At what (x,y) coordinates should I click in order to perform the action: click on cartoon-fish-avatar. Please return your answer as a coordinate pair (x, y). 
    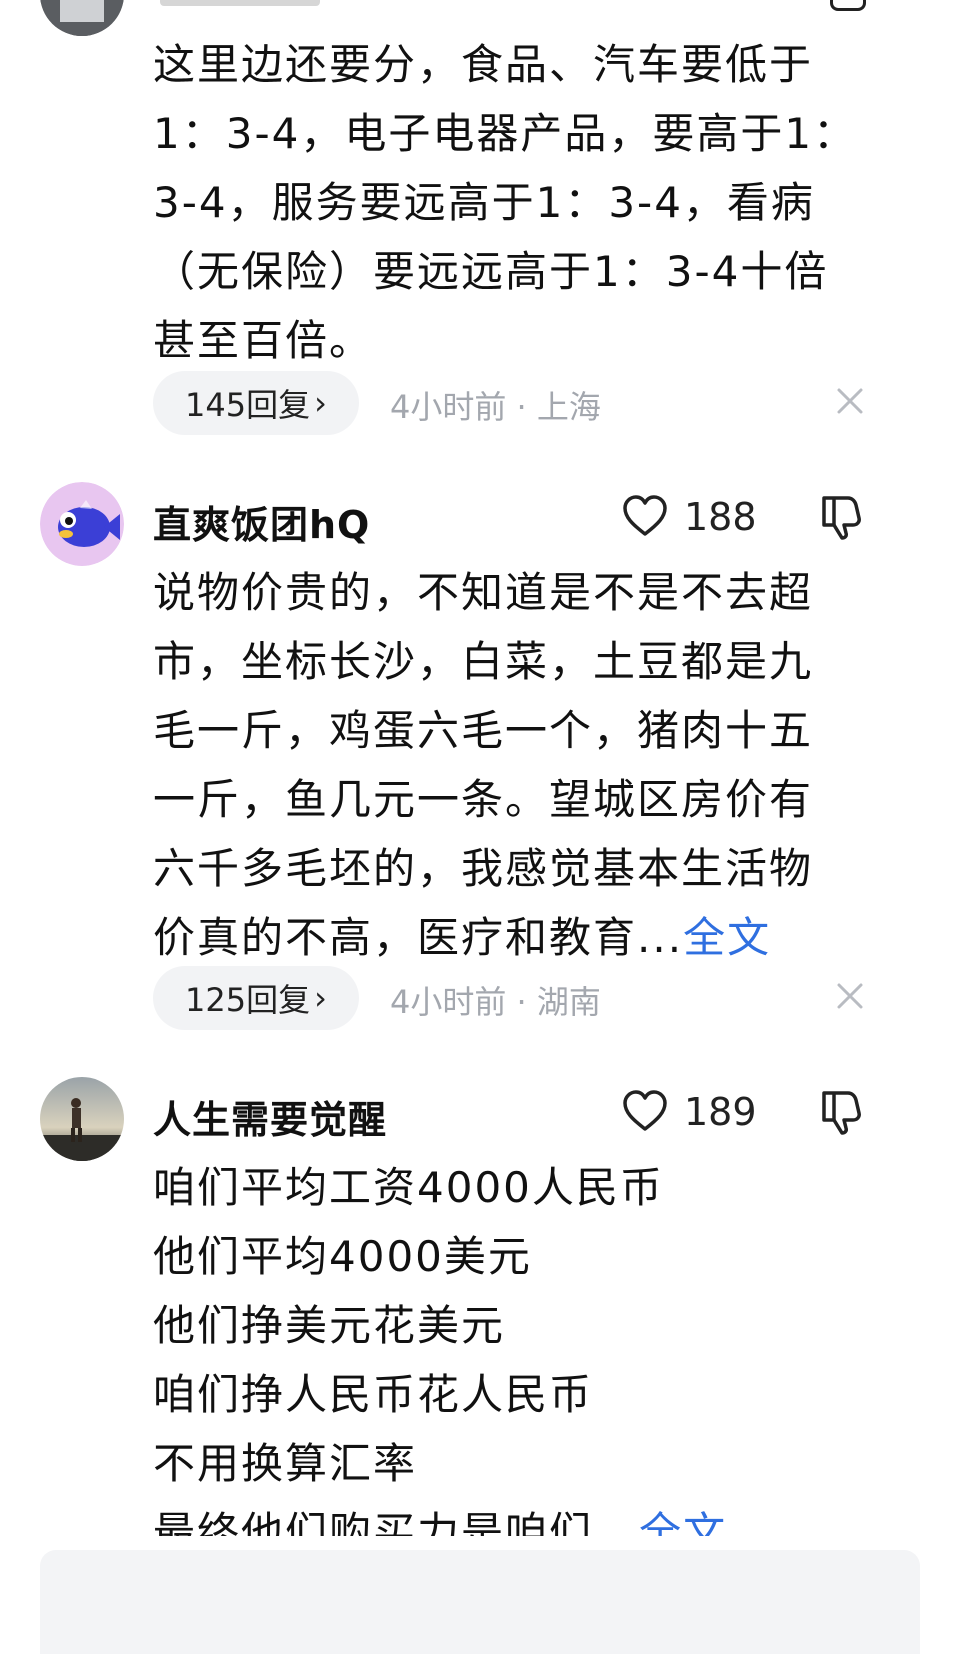
    Looking at the image, I should click on (82, 524).